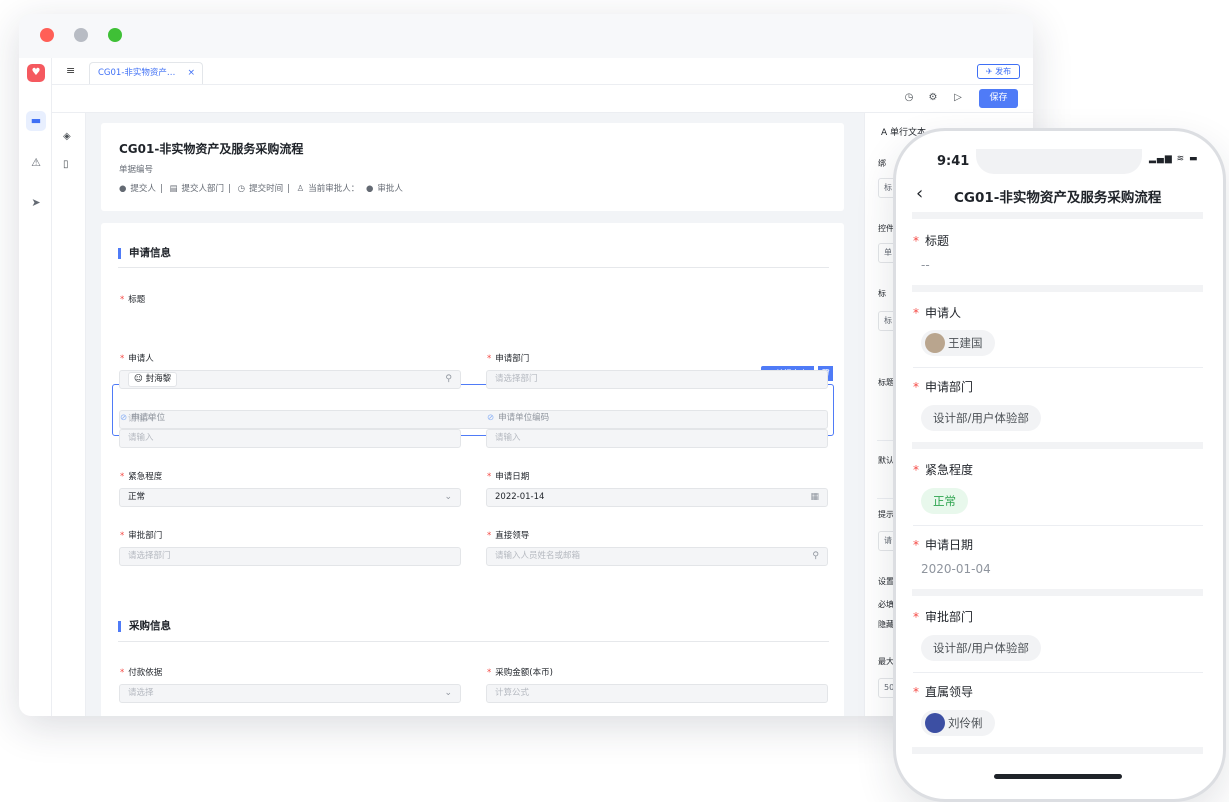  What do you see at coordinates (144, 253) in the screenshot?
I see `section-title-apply: 申请信息` at bounding box center [144, 253].